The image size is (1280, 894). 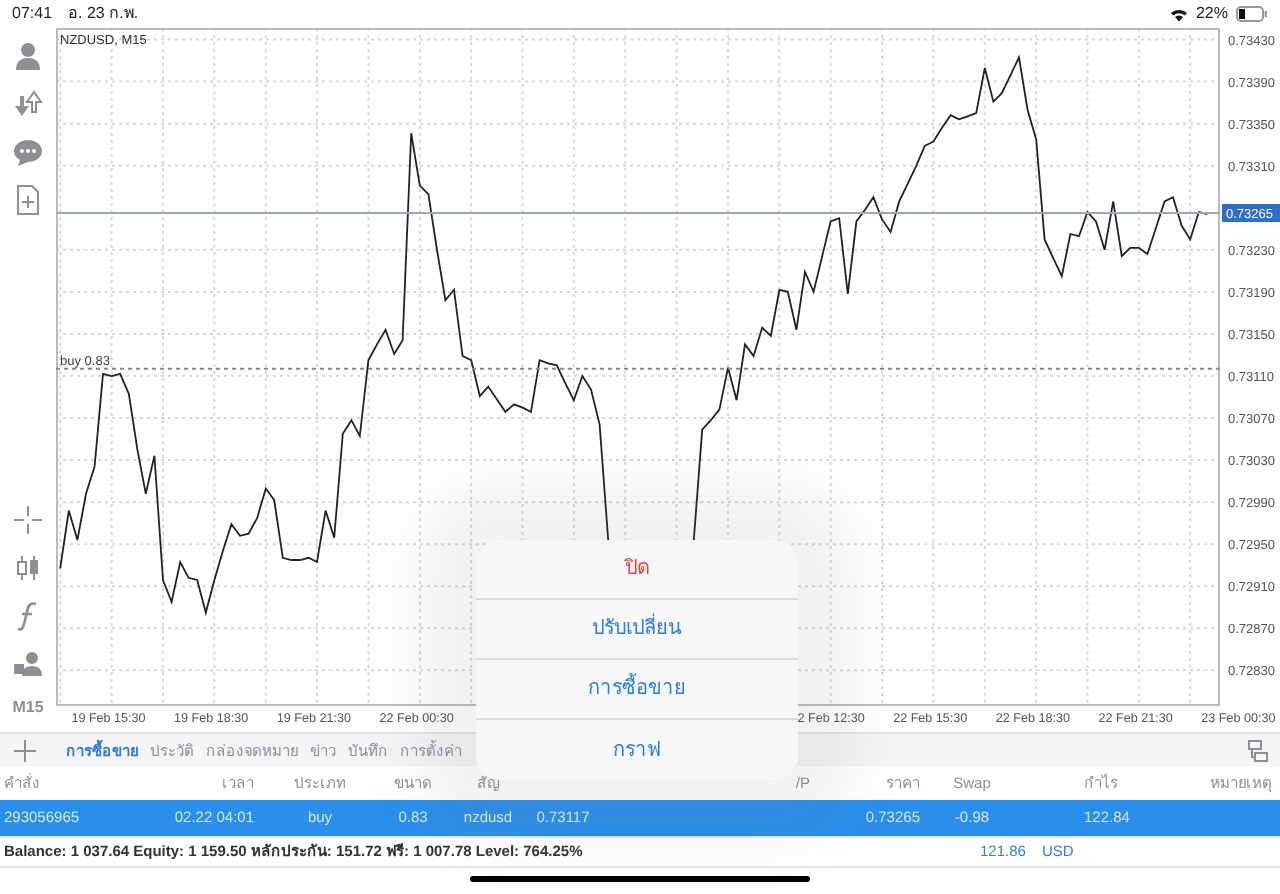 I want to click on wifi-icon, so click(x=1178, y=14).